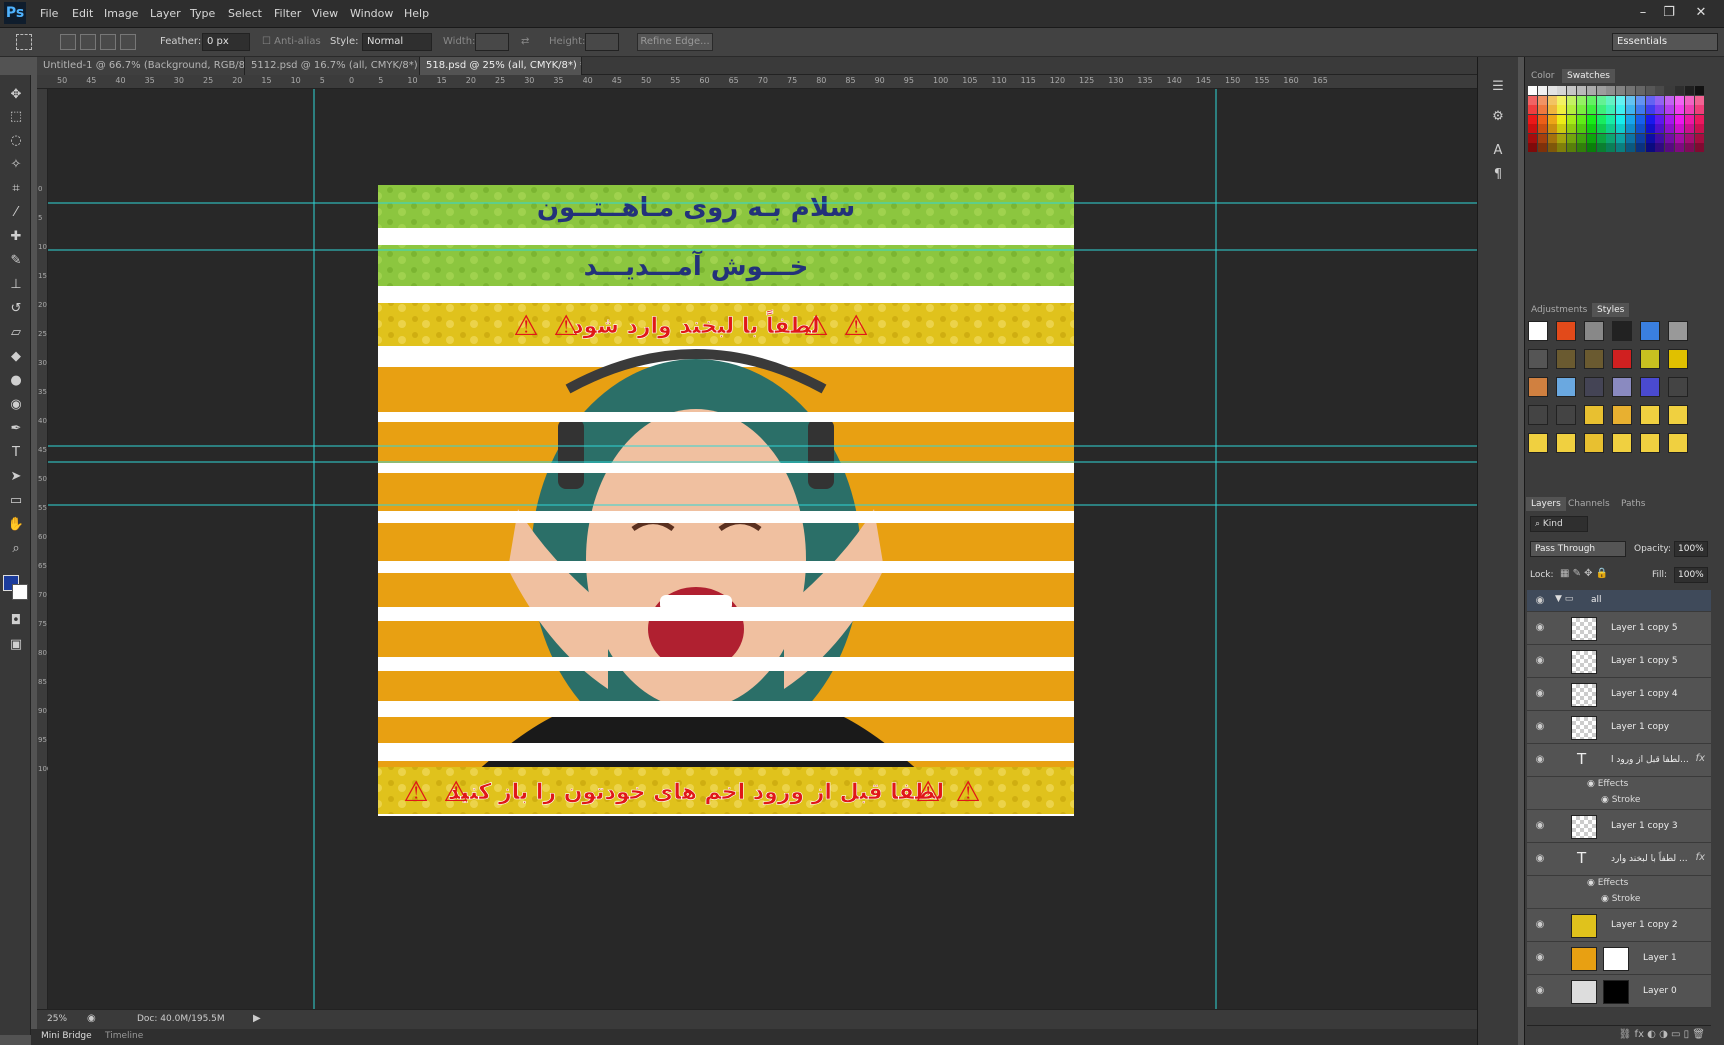 The image size is (1724, 1045). I want to click on eraser-tool-icon: ▱, so click(16, 333).